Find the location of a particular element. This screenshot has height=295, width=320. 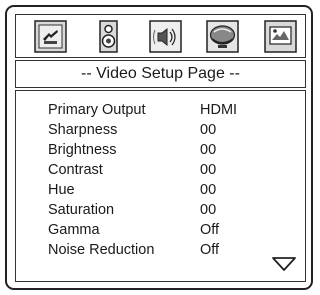

setting-label: Sharpness is located at coordinates (83, 130).